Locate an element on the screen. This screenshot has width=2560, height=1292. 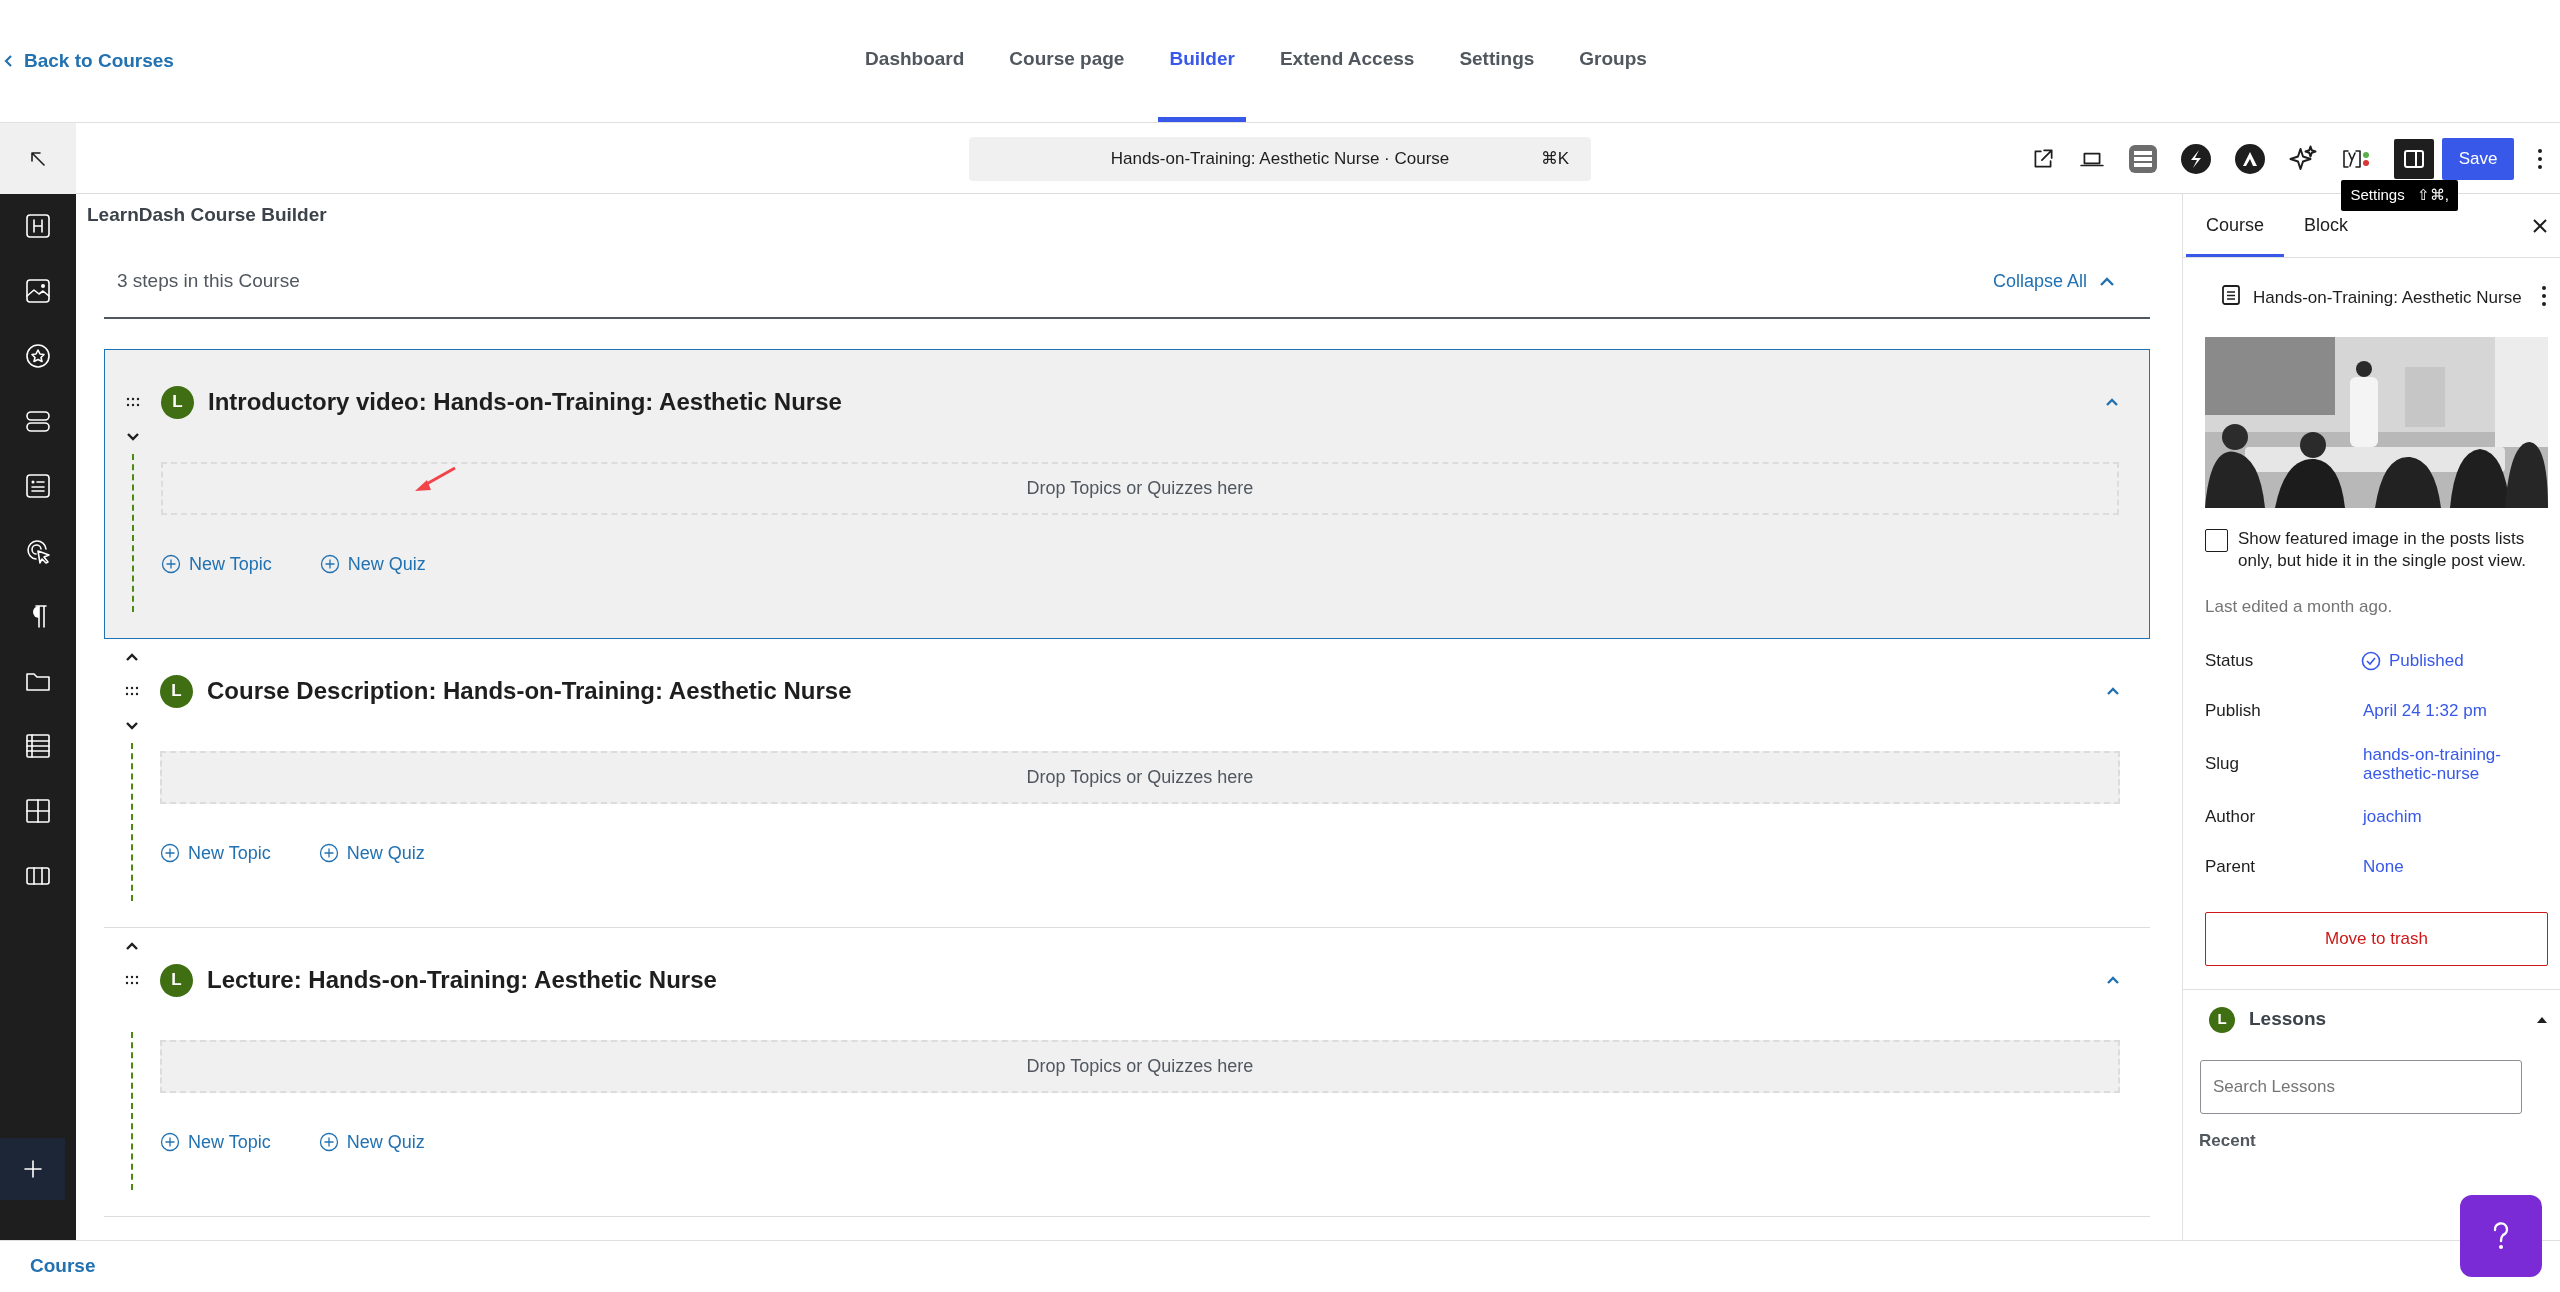
document-icon is located at coordinates (2231, 295).